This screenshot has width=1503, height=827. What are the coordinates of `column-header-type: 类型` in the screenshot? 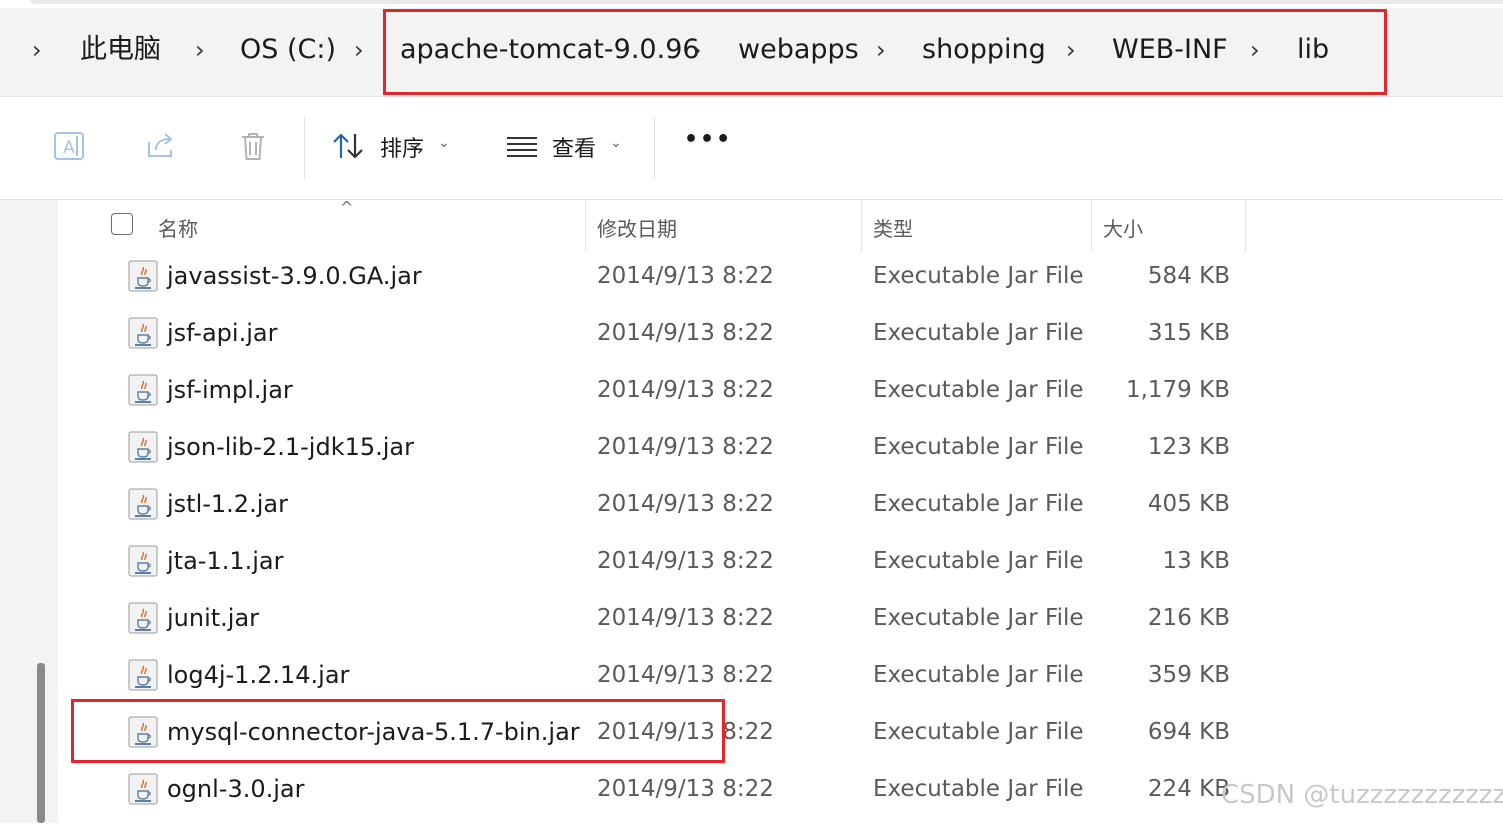 It's located at (893, 227).